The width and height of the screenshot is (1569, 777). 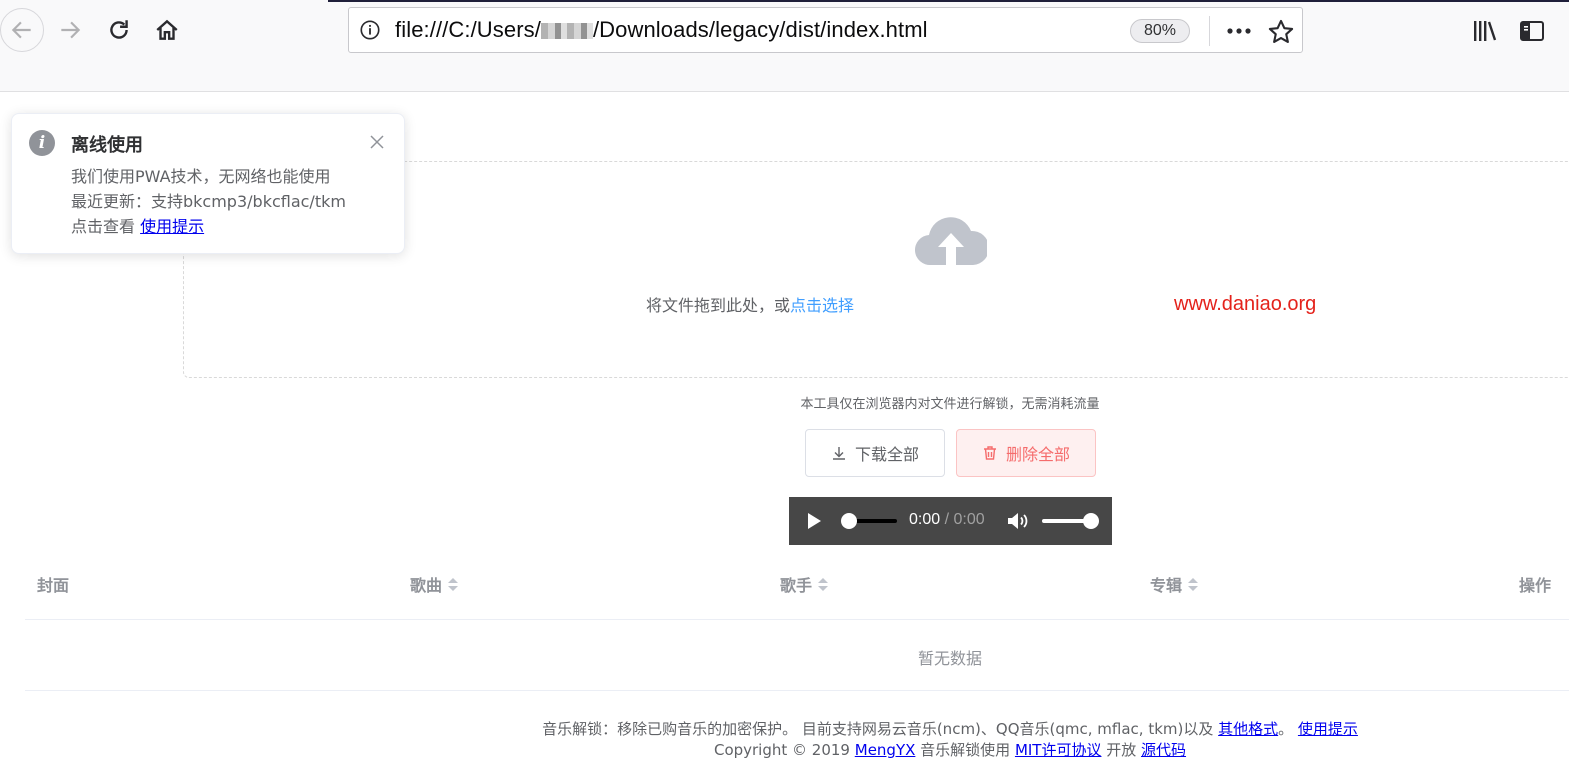 I want to click on close-icon, so click(x=377, y=142).